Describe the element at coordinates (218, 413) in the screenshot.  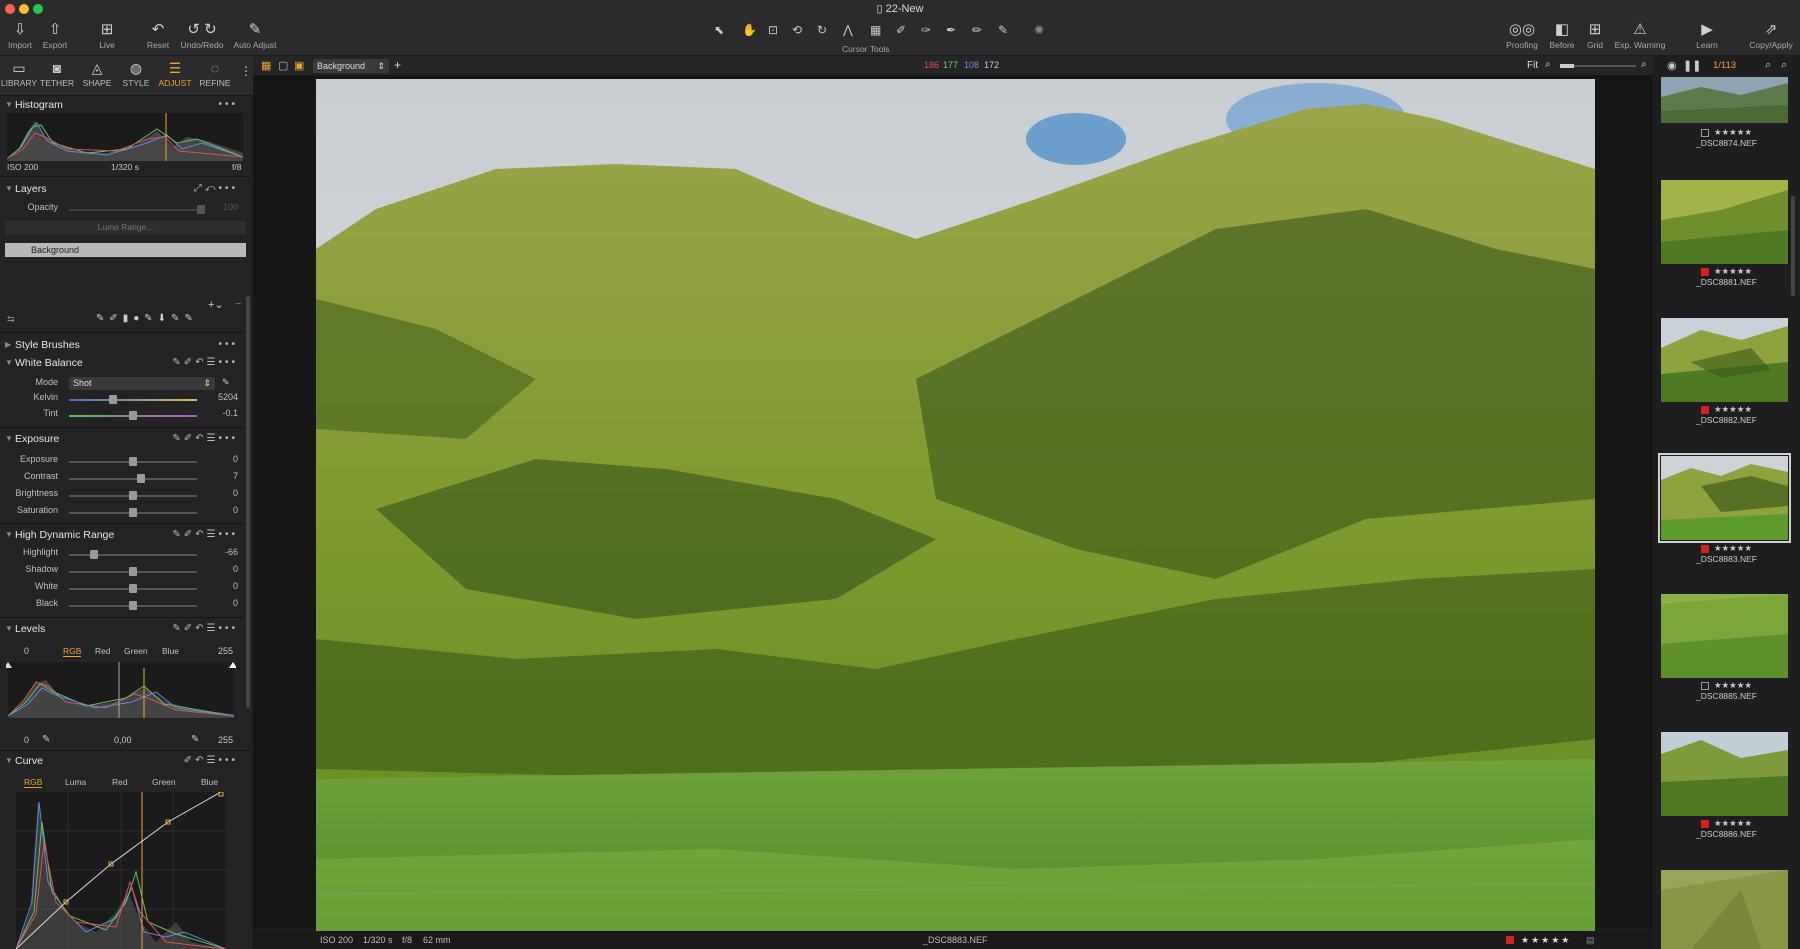
I see `tint-value: -0.1` at that location.